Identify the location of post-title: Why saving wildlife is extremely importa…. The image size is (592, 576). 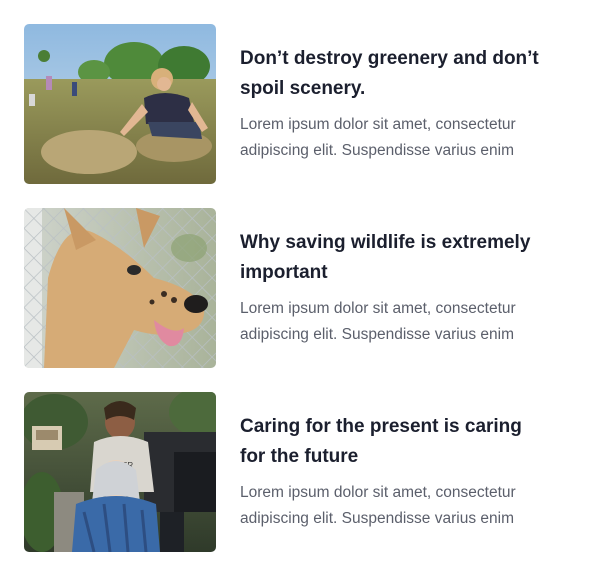
(390, 258).